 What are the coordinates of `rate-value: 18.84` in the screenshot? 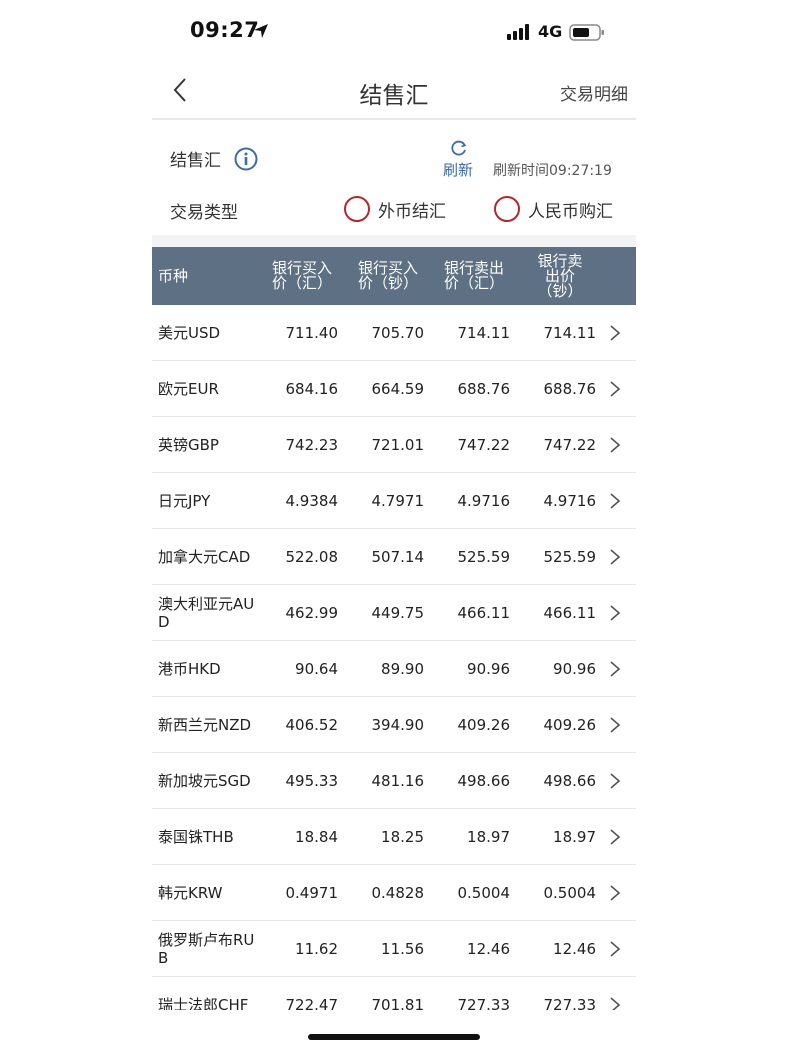 It's located at (316, 836).